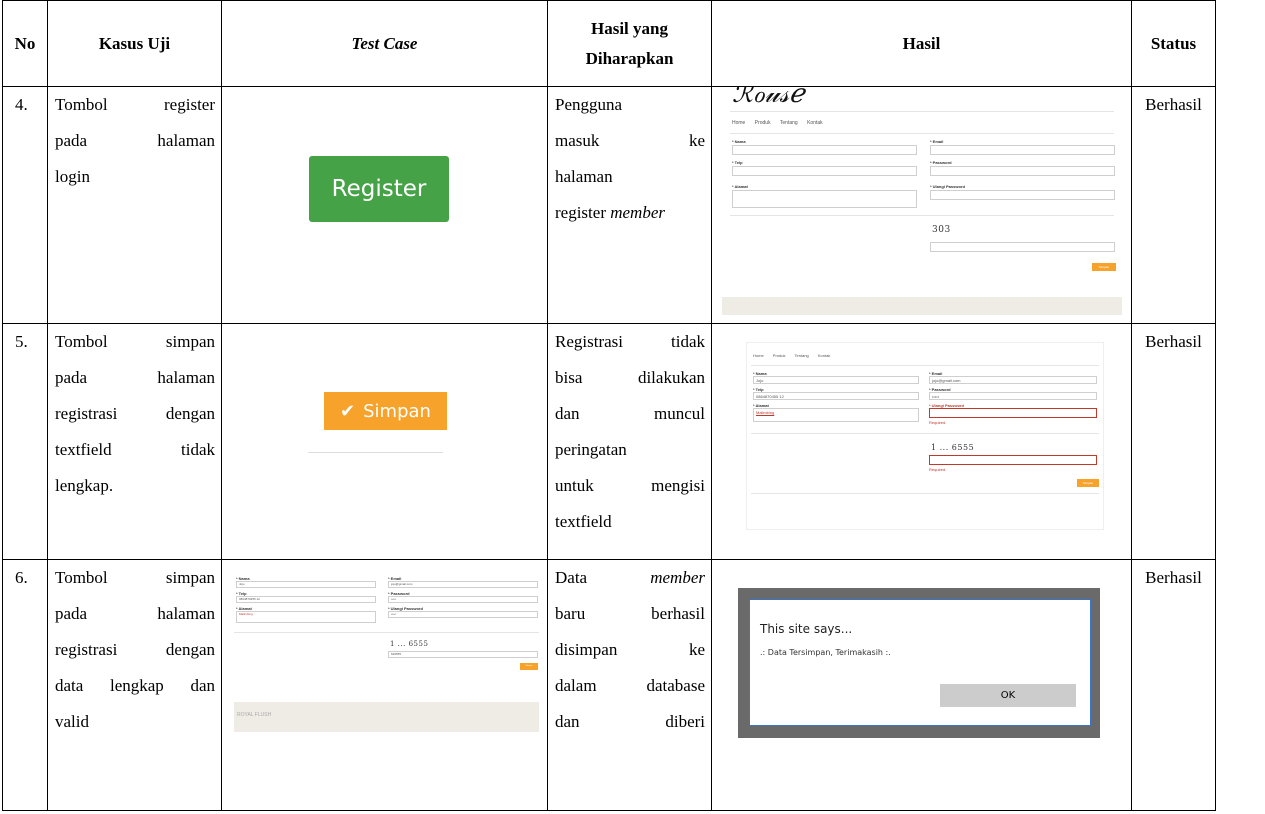 This screenshot has height=814, width=1265. I want to click on mini-simpan-button: Simpan, so click(529, 666).